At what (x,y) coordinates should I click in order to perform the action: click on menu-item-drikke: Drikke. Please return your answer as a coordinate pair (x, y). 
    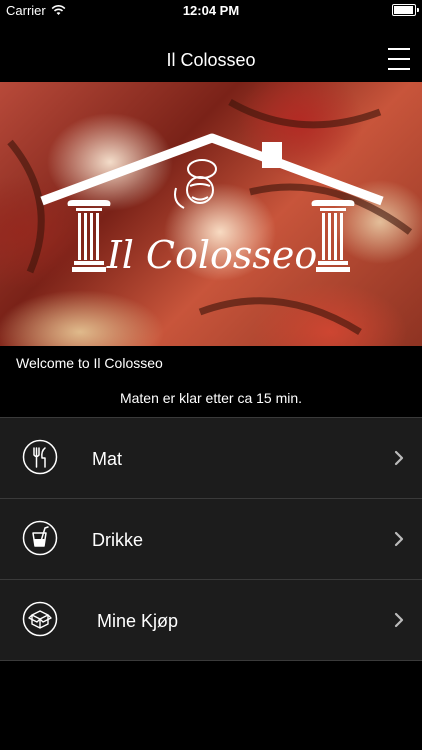
    Looking at the image, I should click on (211, 538).